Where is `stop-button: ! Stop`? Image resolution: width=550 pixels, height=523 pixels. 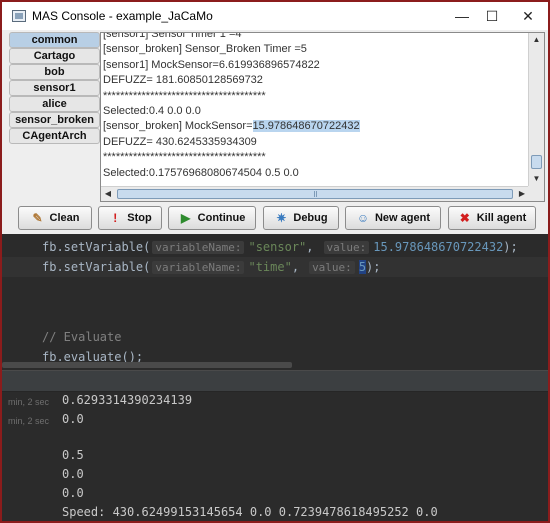 stop-button: ! Stop is located at coordinates (130, 218).